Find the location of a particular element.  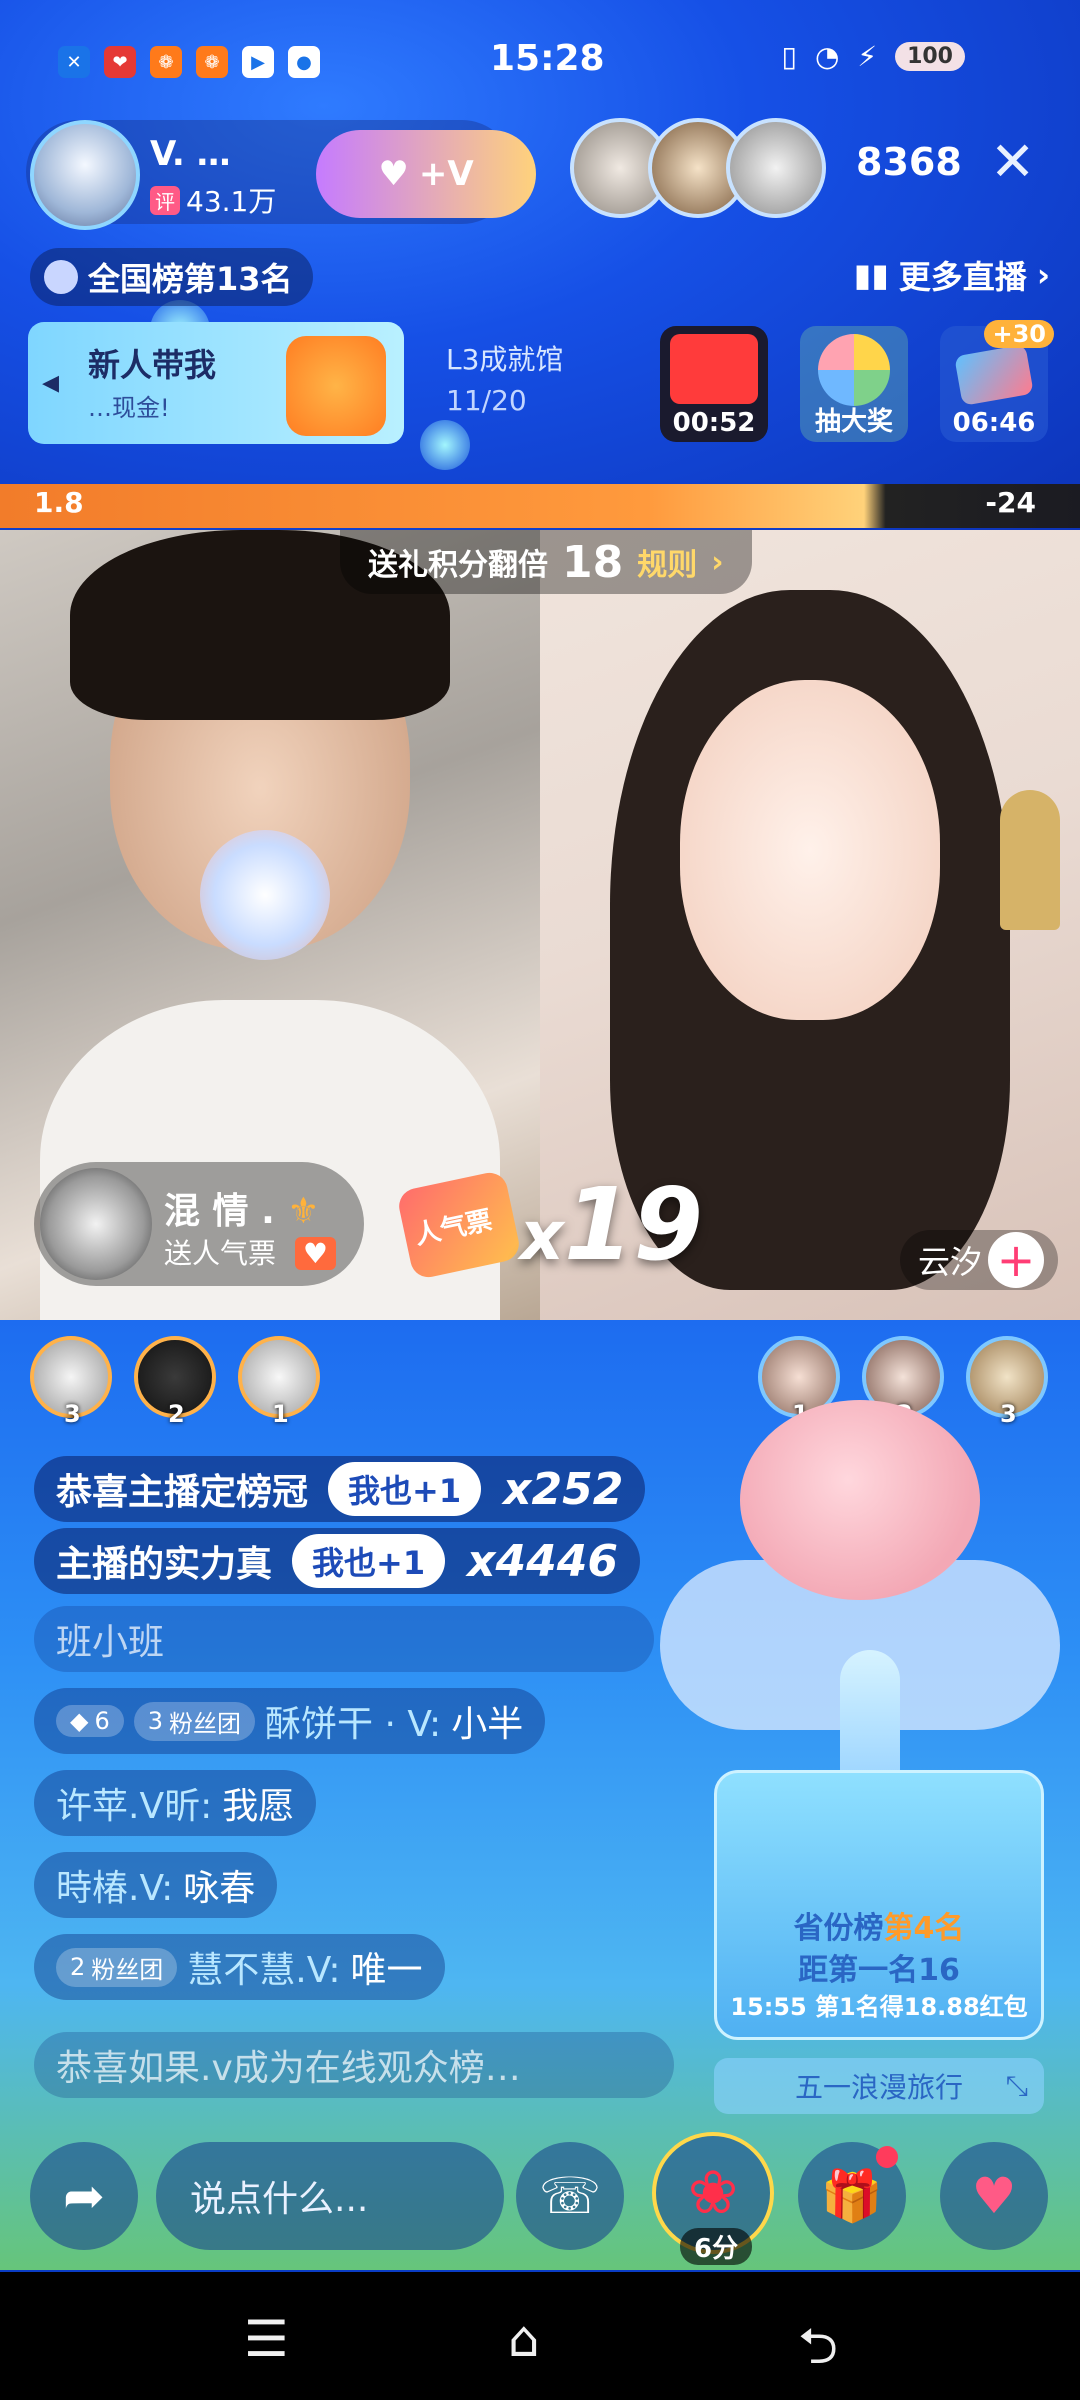

close-icon: ✕ is located at coordinates (1012, 161).